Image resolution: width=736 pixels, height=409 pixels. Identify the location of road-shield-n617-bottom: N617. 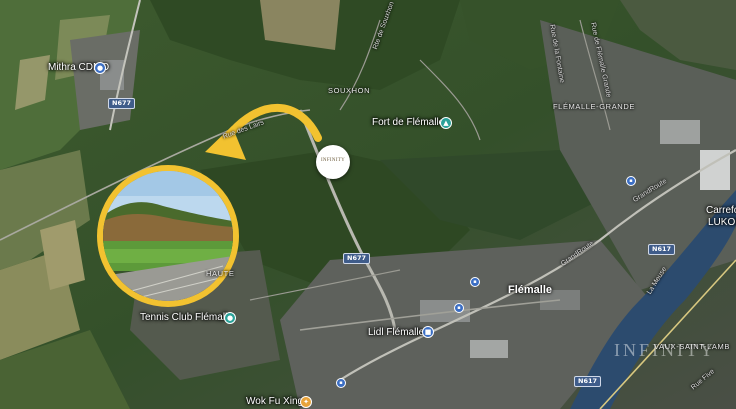
(588, 382).